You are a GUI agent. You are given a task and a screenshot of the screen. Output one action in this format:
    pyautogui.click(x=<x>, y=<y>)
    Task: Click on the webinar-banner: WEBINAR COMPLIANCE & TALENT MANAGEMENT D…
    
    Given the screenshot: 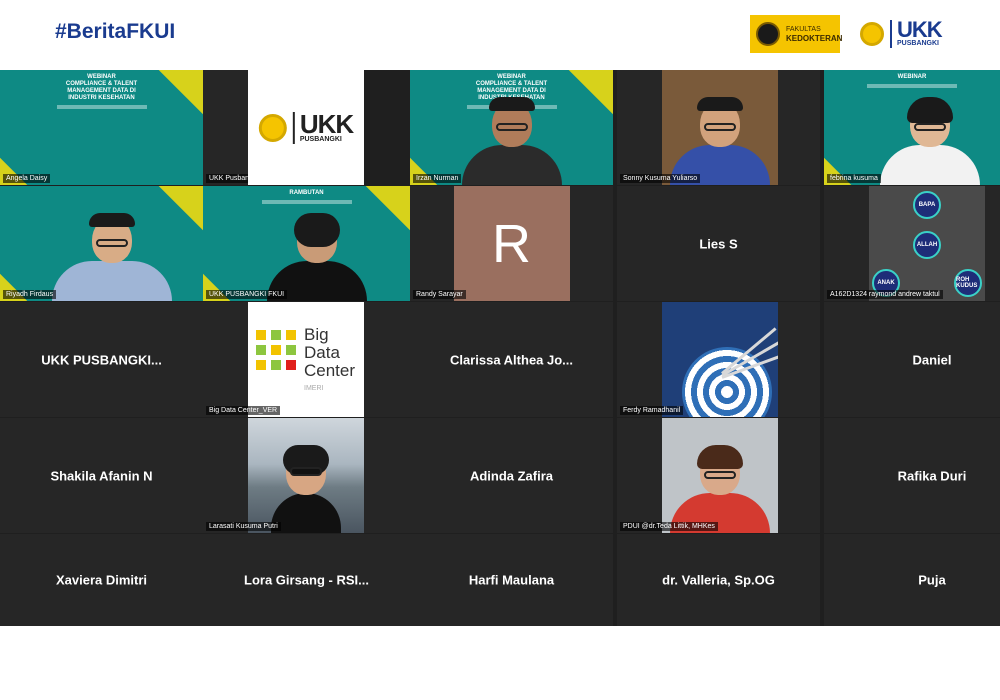 What is the action you would take?
    pyautogui.click(x=101, y=91)
    